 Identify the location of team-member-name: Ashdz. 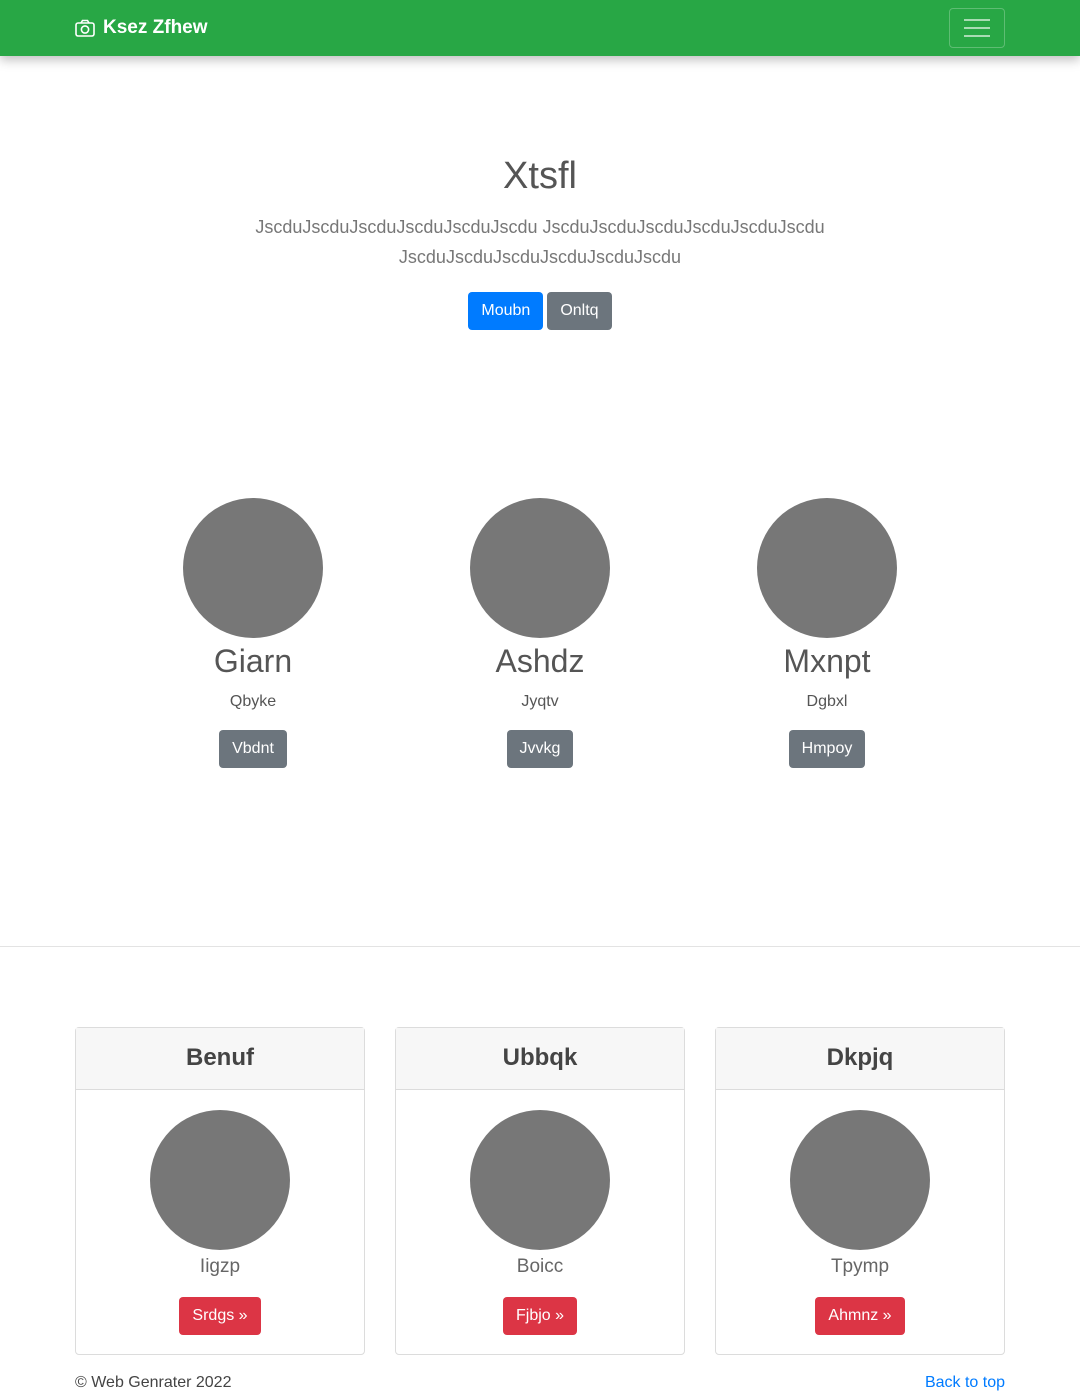
(540, 661).